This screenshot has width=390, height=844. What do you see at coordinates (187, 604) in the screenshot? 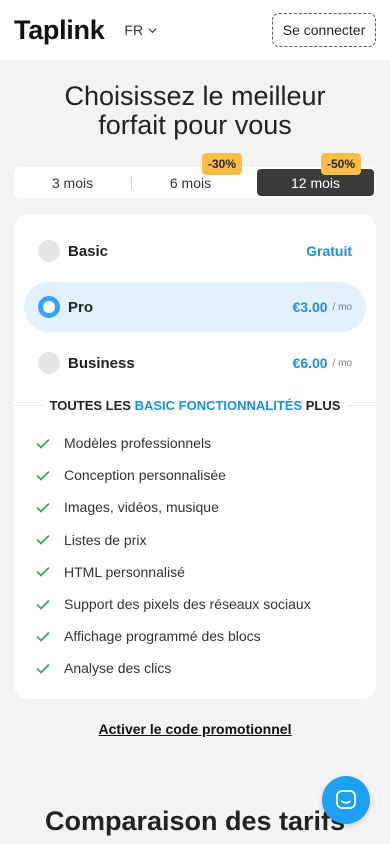
I see `feature-text: Support des pixels des réseaux sociaux` at bounding box center [187, 604].